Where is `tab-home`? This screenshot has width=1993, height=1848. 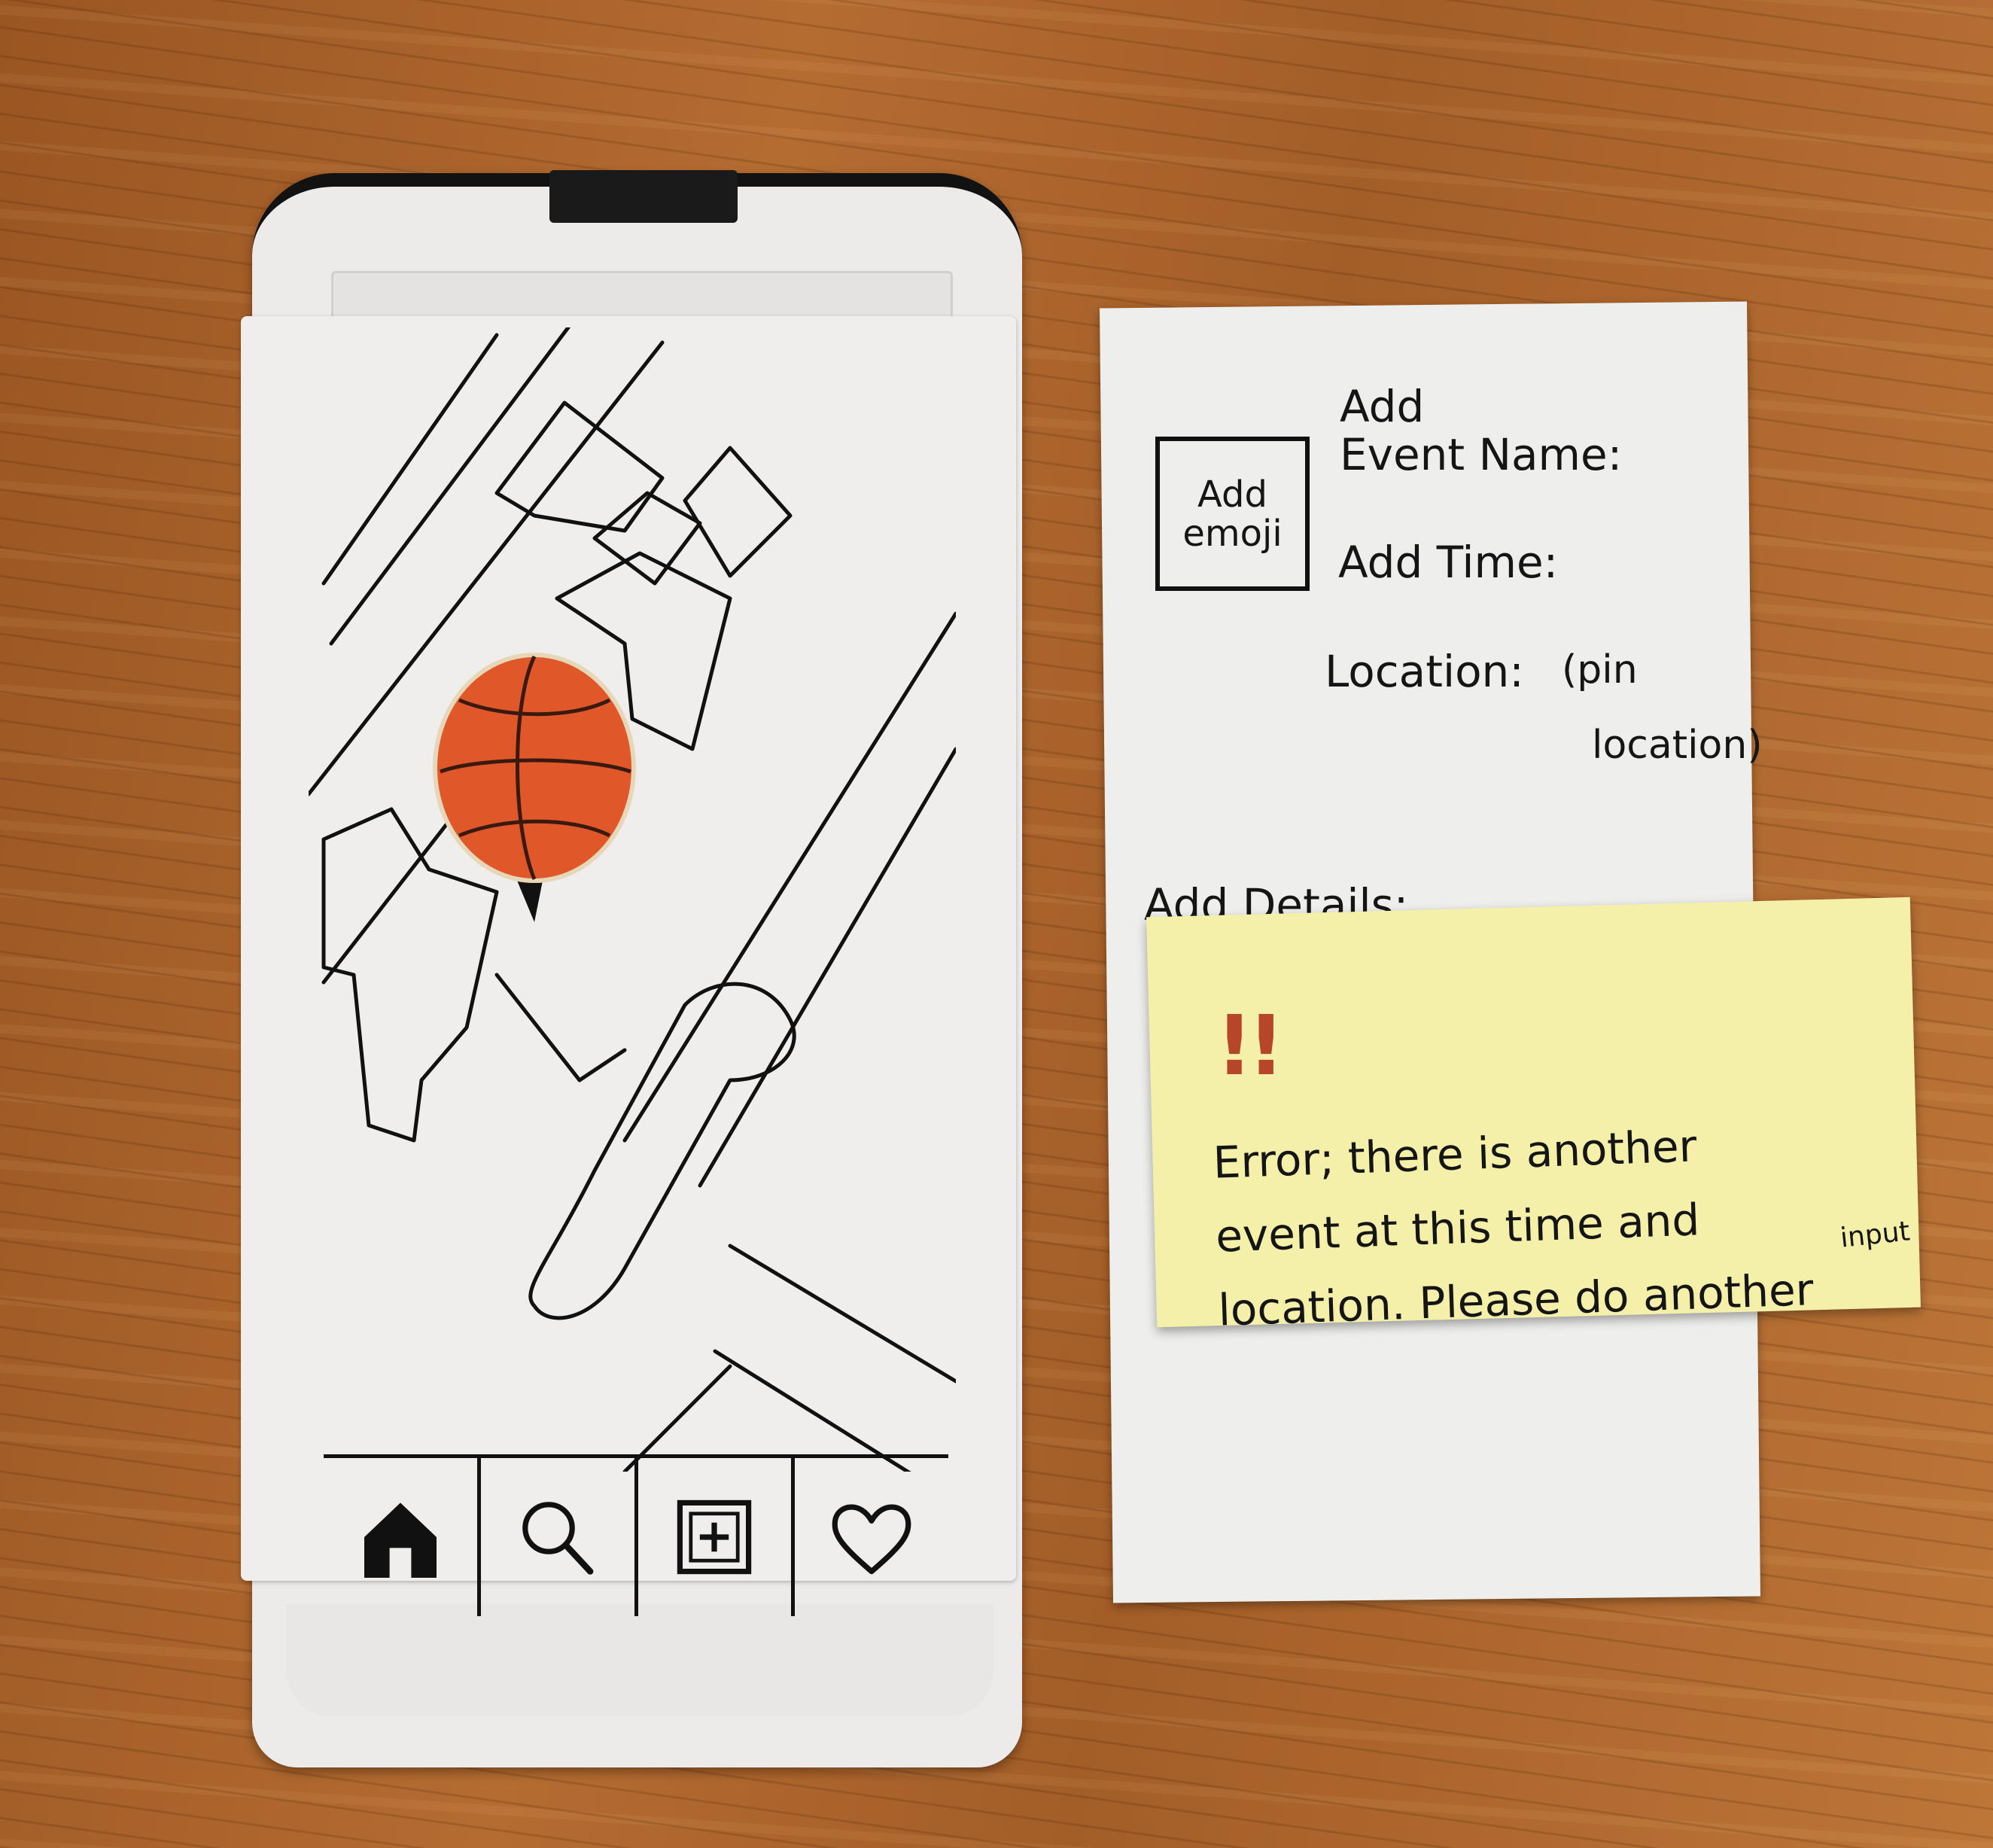 tab-home is located at coordinates (402, 1537).